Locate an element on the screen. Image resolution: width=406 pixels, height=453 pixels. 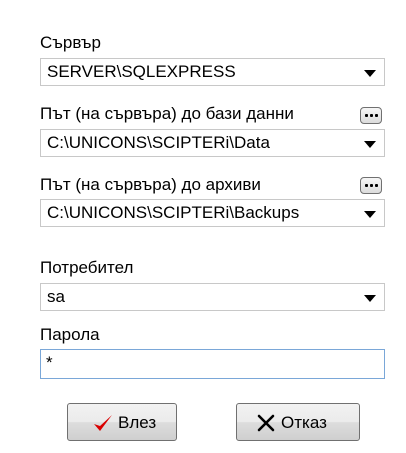
archive-path-value: C:\UNICONS\SCIPTERi\Backups is located at coordinates (173, 212).